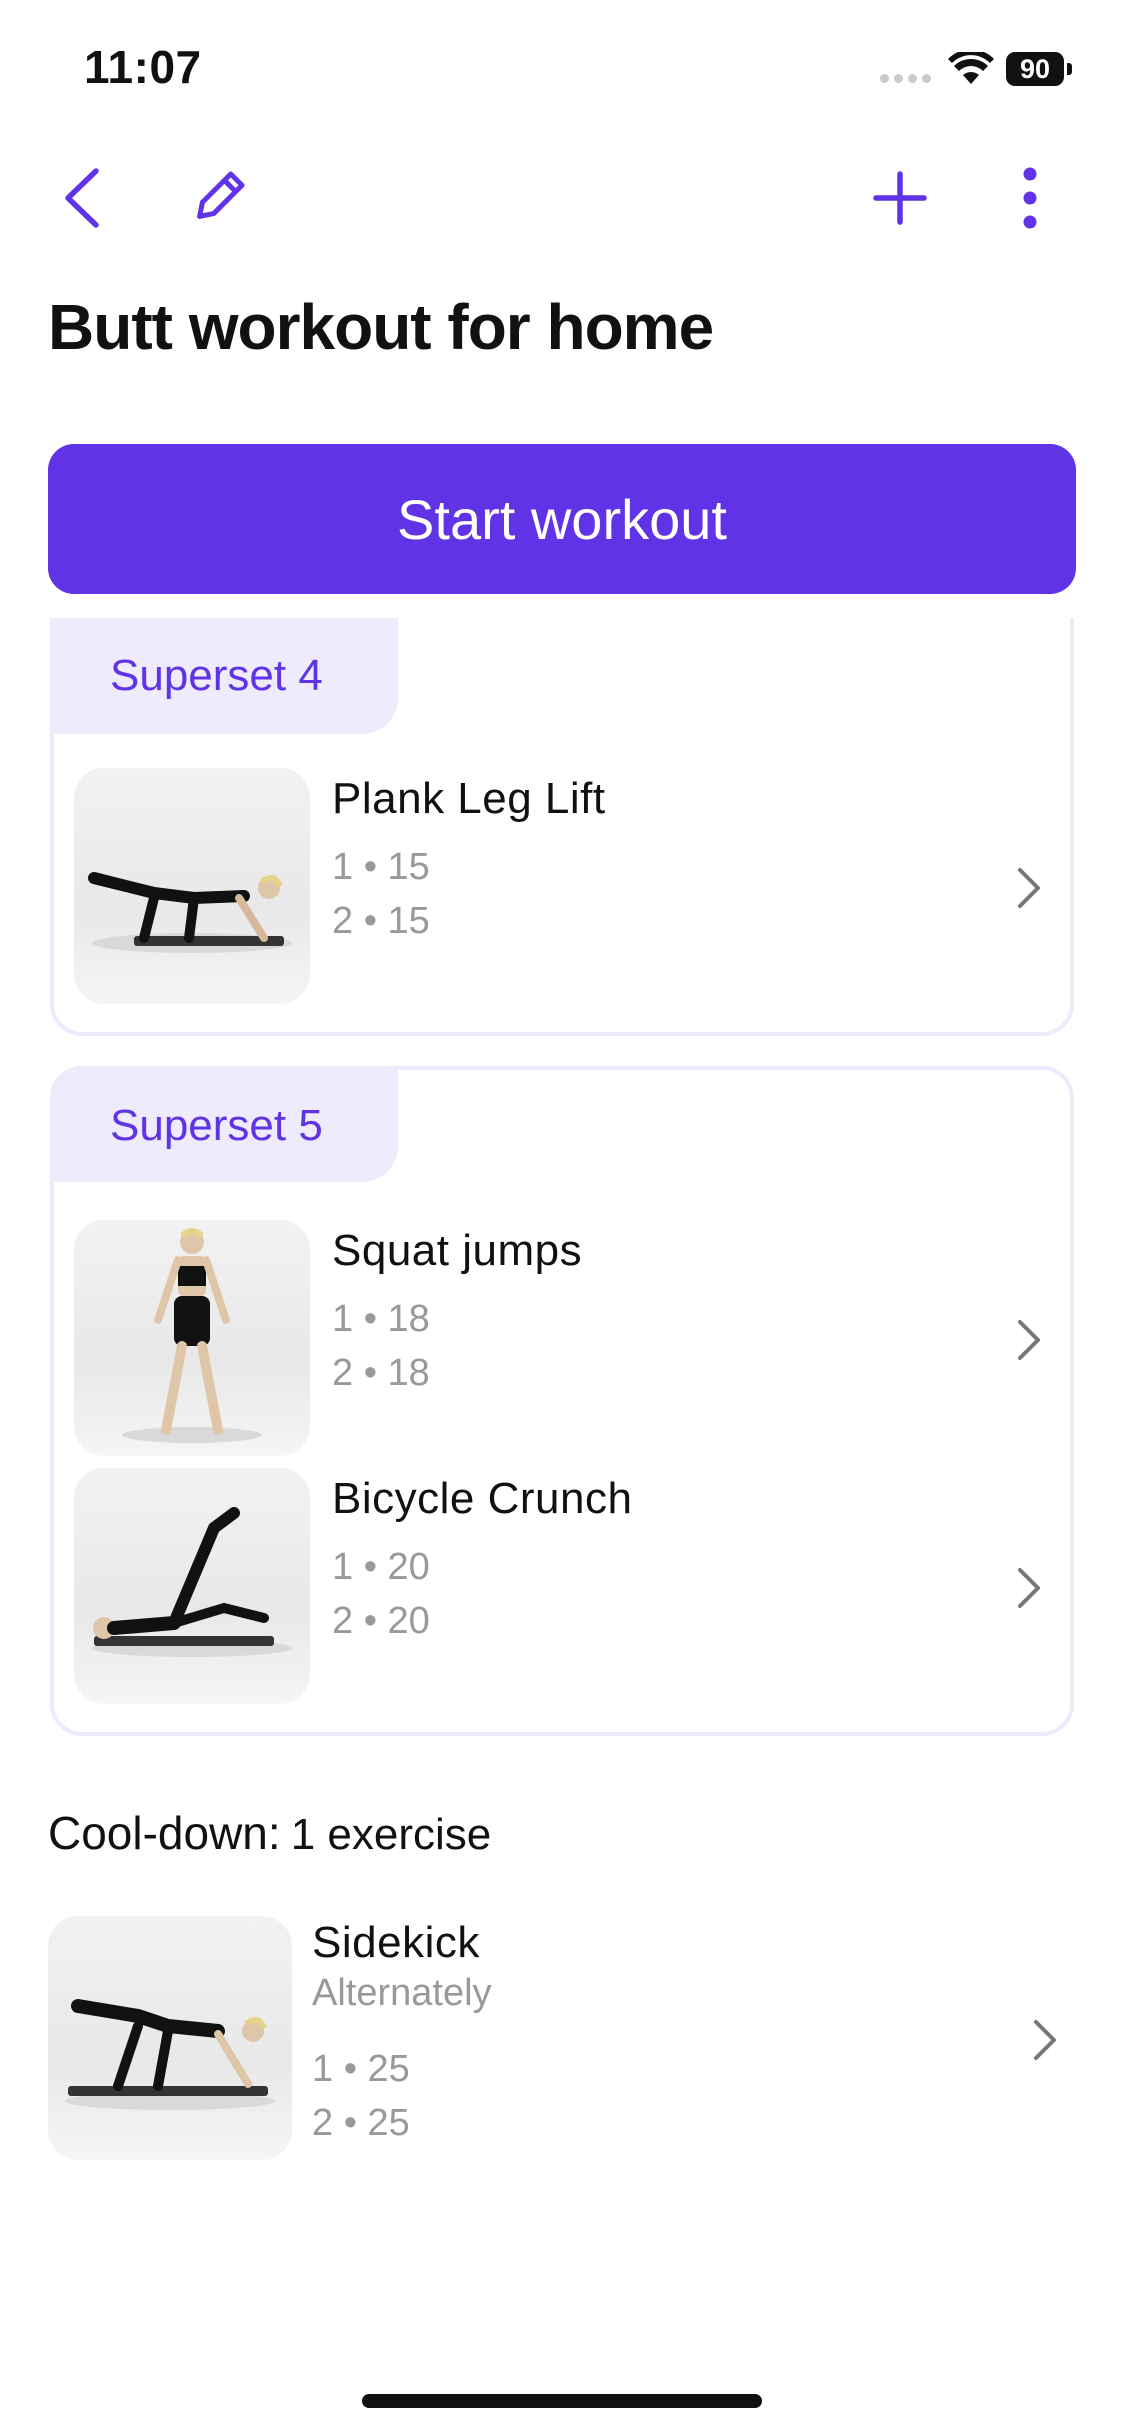 The width and height of the screenshot is (1125, 2436). I want to click on wifi-icon, so click(971, 68).